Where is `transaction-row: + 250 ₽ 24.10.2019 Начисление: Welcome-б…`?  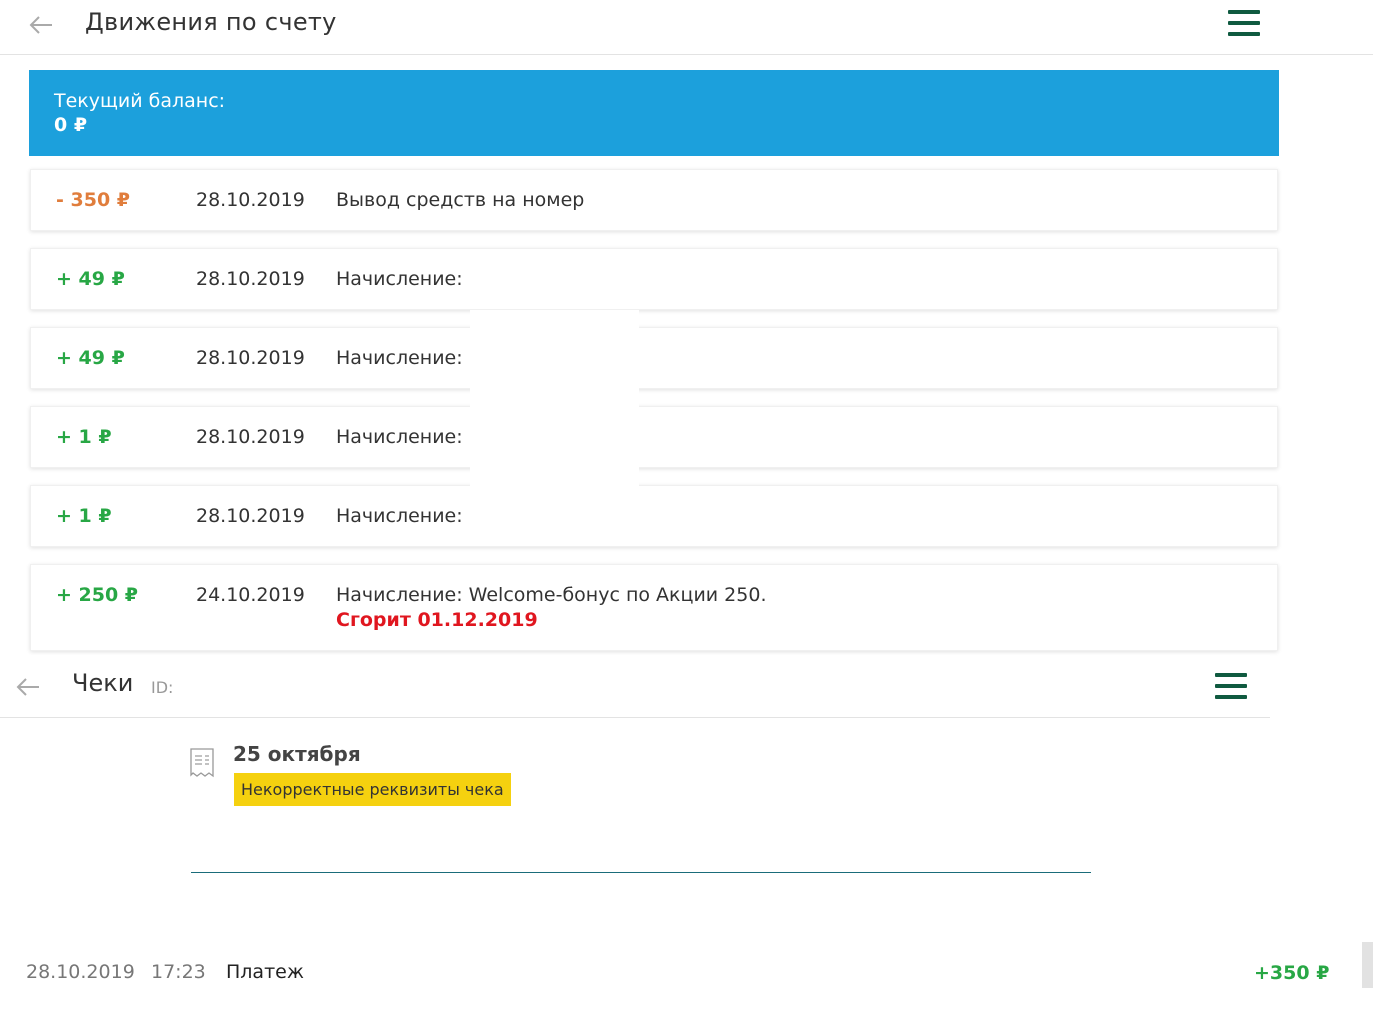
transaction-row: + 250 ₽ 24.10.2019 Начисление: Welcome-б… is located at coordinates (654, 607).